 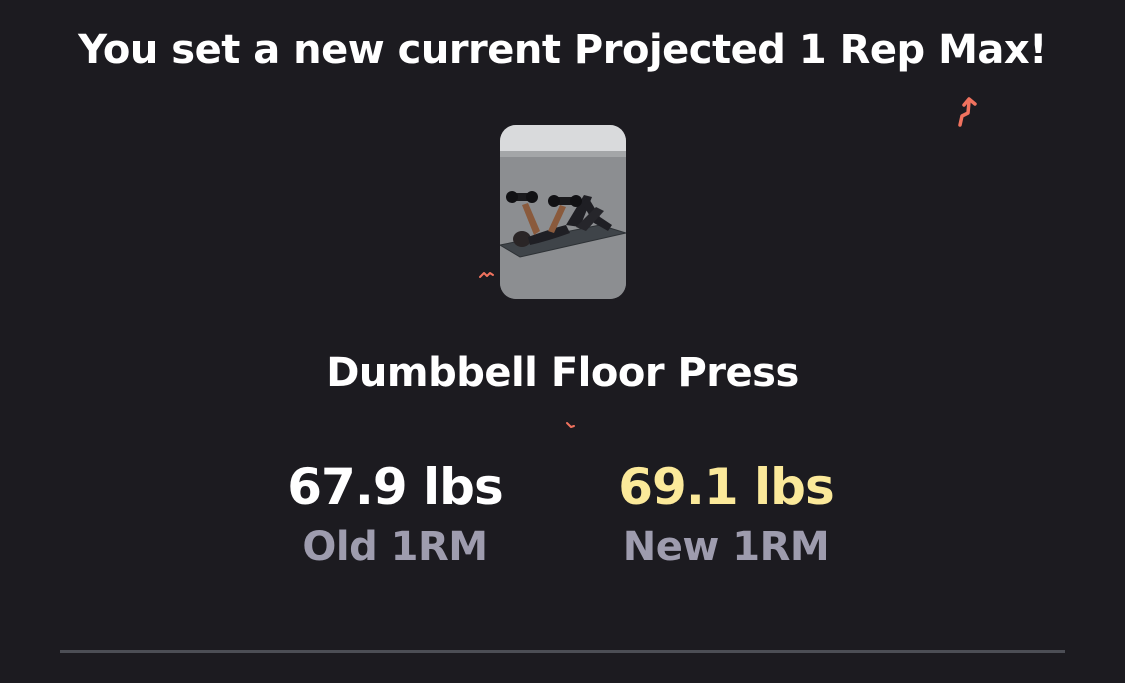 What do you see at coordinates (563, 212) in the screenshot?
I see `exercise-thumbnail` at bounding box center [563, 212].